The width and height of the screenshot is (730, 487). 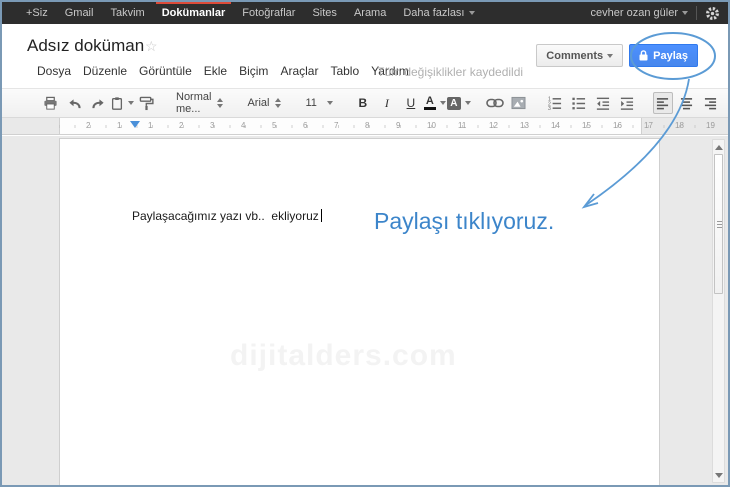 What do you see at coordinates (663, 55) in the screenshot?
I see `share-button: Paylaş` at bounding box center [663, 55].